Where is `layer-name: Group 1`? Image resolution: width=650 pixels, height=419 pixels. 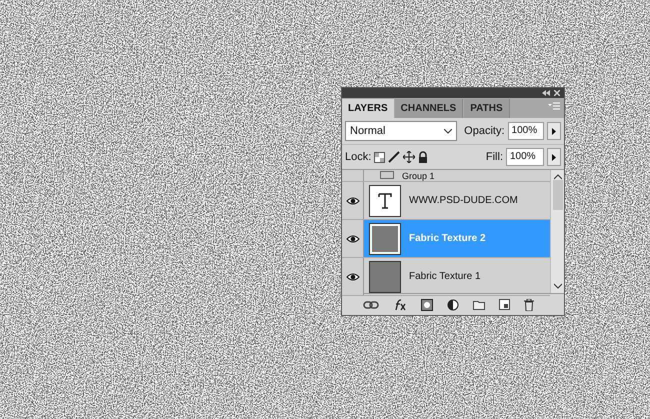
layer-name: Group 1 is located at coordinates (418, 175).